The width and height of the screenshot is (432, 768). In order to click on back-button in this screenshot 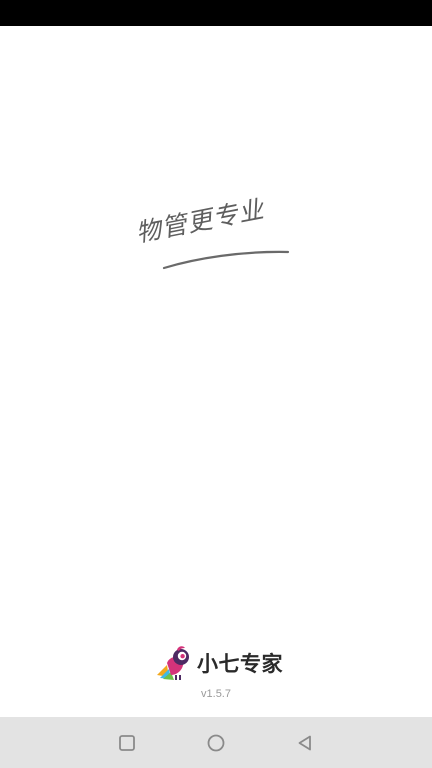, I will do `click(305, 742)`.